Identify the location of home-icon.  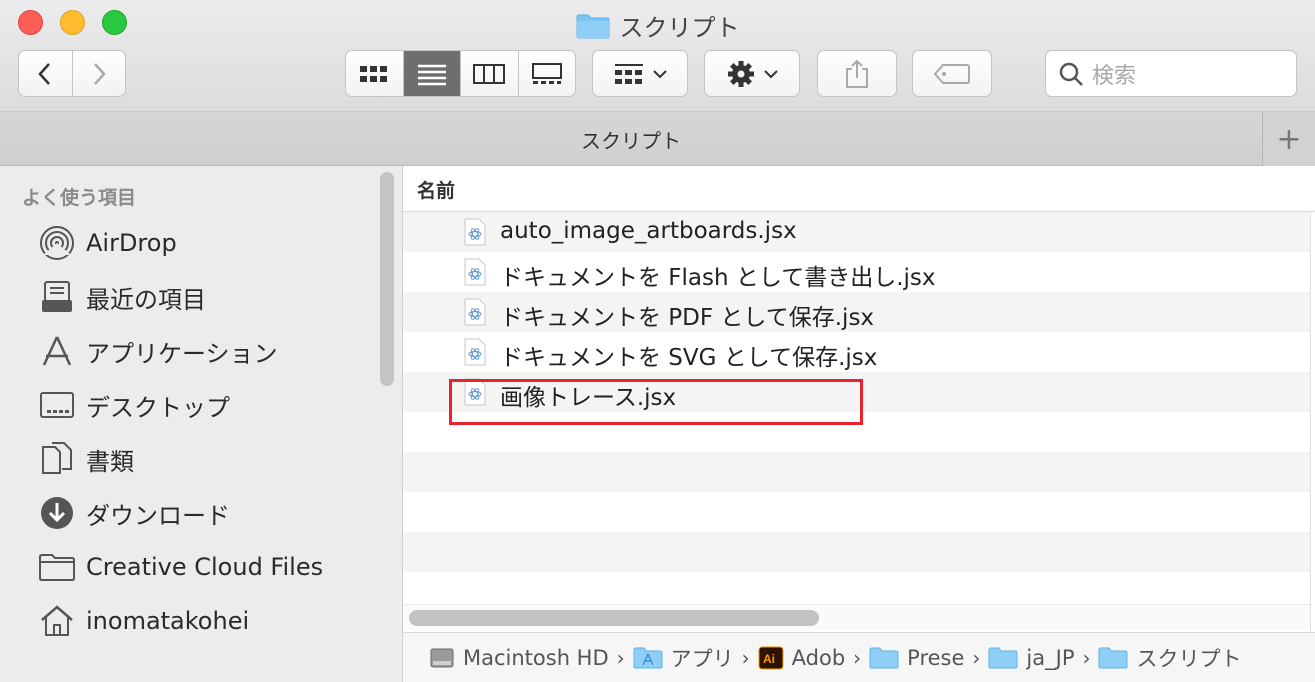
(57, 621).